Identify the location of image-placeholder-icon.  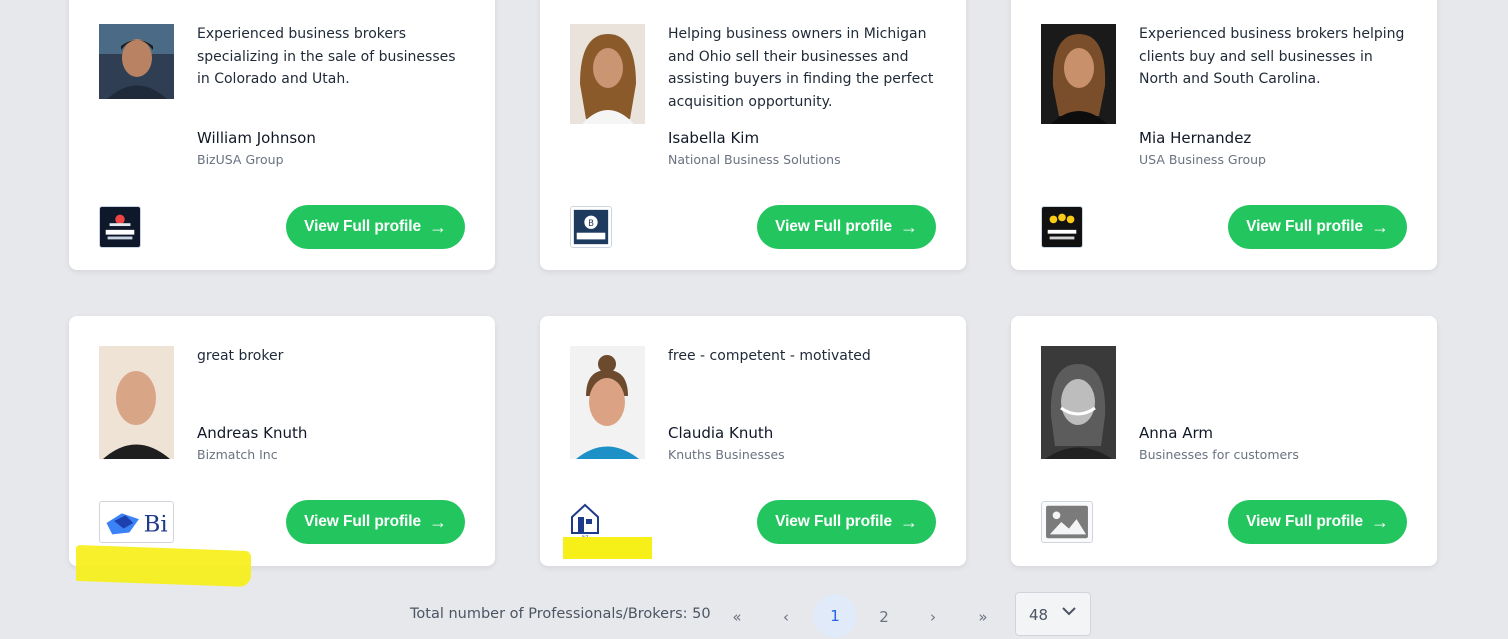
(1067, 522).